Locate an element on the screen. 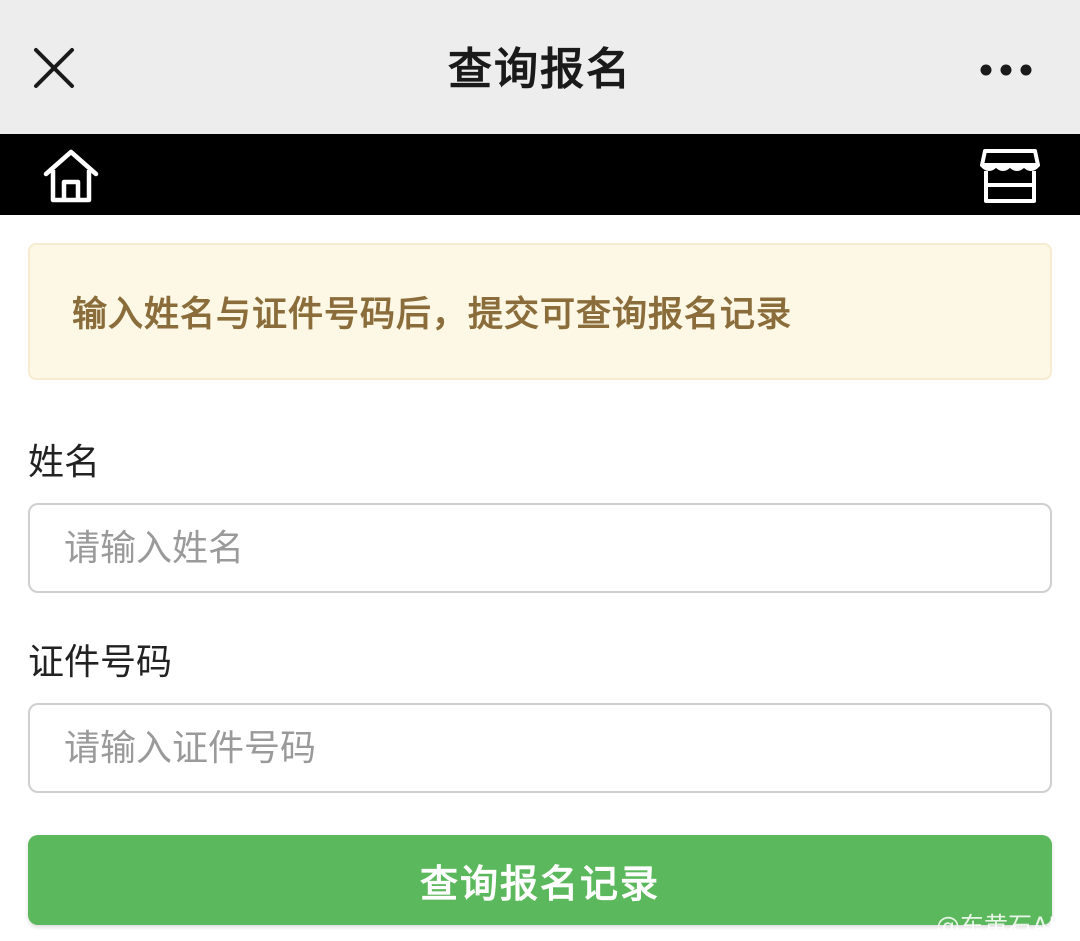 This screenshot has height=941, width=1080. more-button is located at coordinates (1006, 70).